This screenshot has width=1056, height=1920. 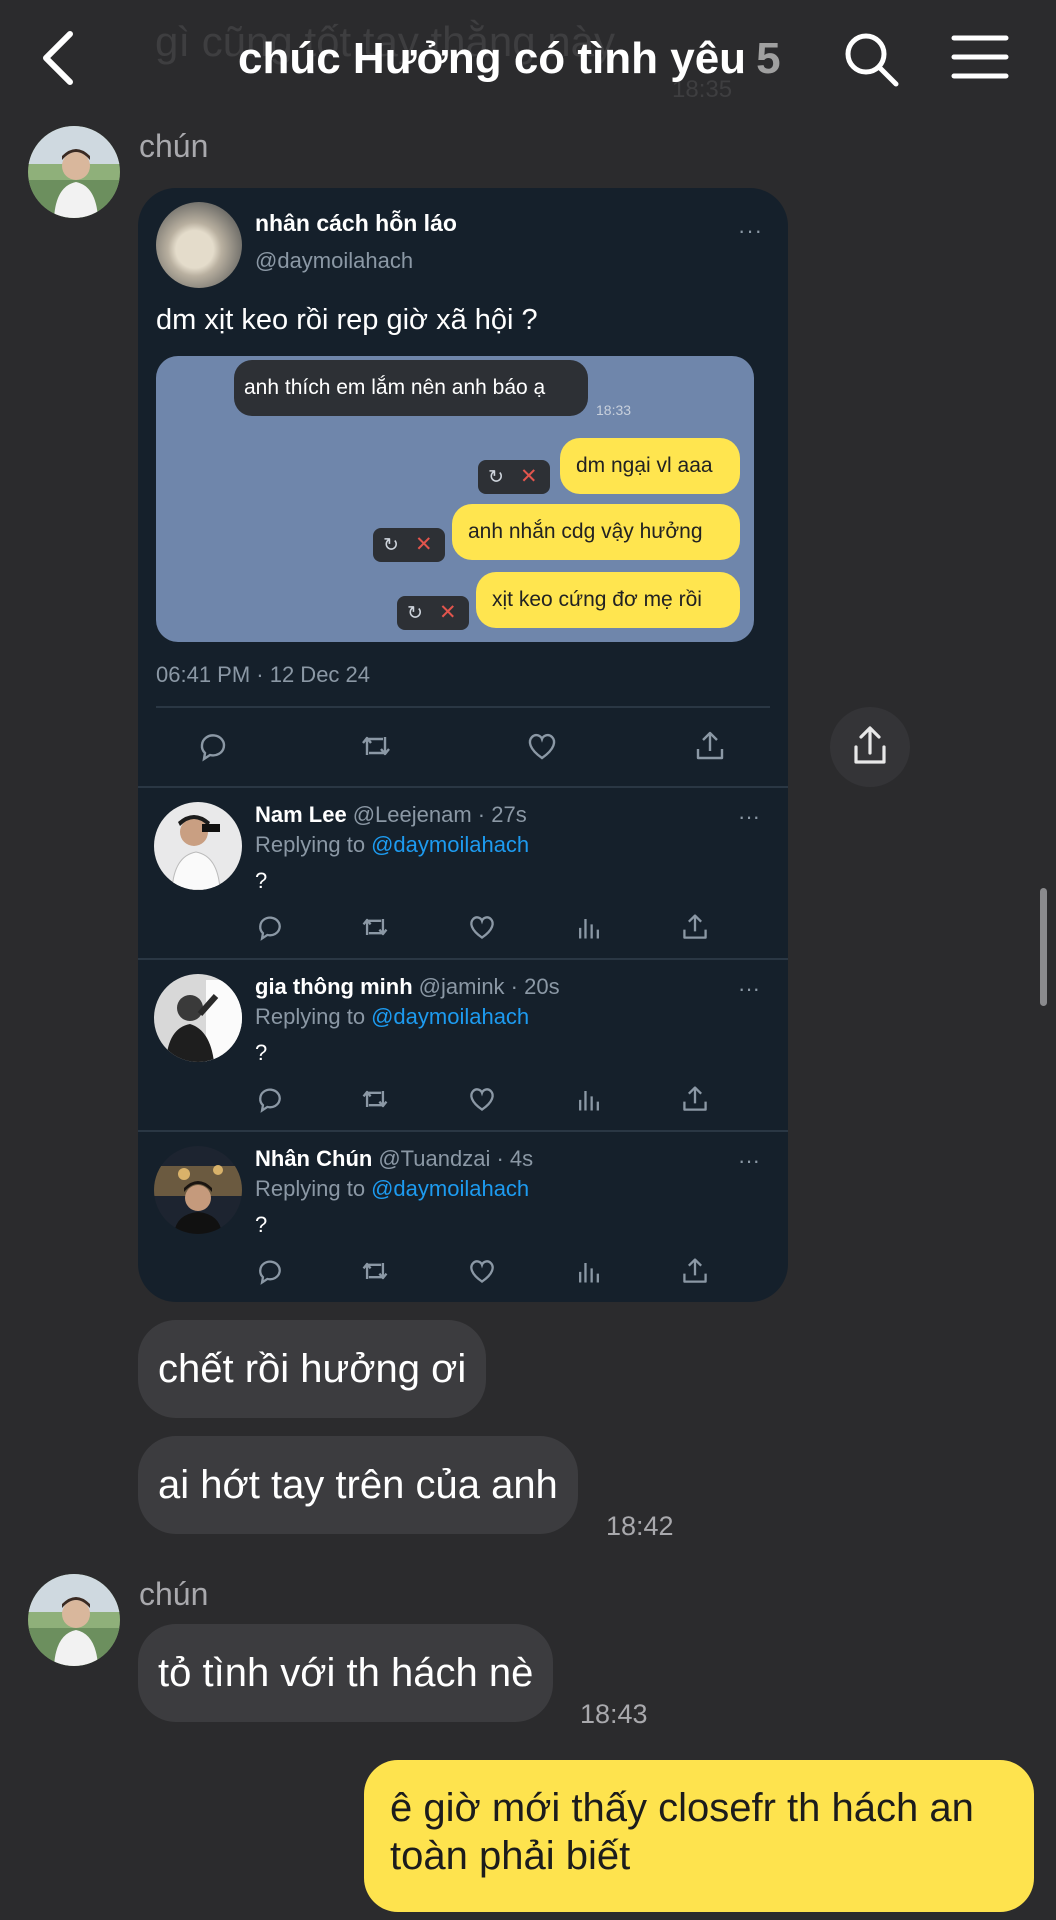 I want to click on tweet-text: dm xịt keo rồi rep giờ xã hội ?, so click(x=347, y=320).